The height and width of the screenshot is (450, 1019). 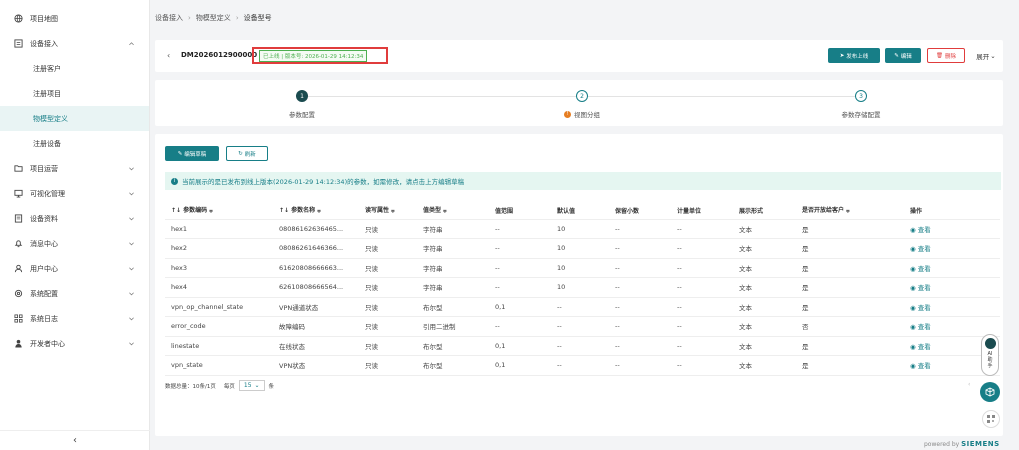 I want to click on info-icon: i, so click(x=174, y=181).